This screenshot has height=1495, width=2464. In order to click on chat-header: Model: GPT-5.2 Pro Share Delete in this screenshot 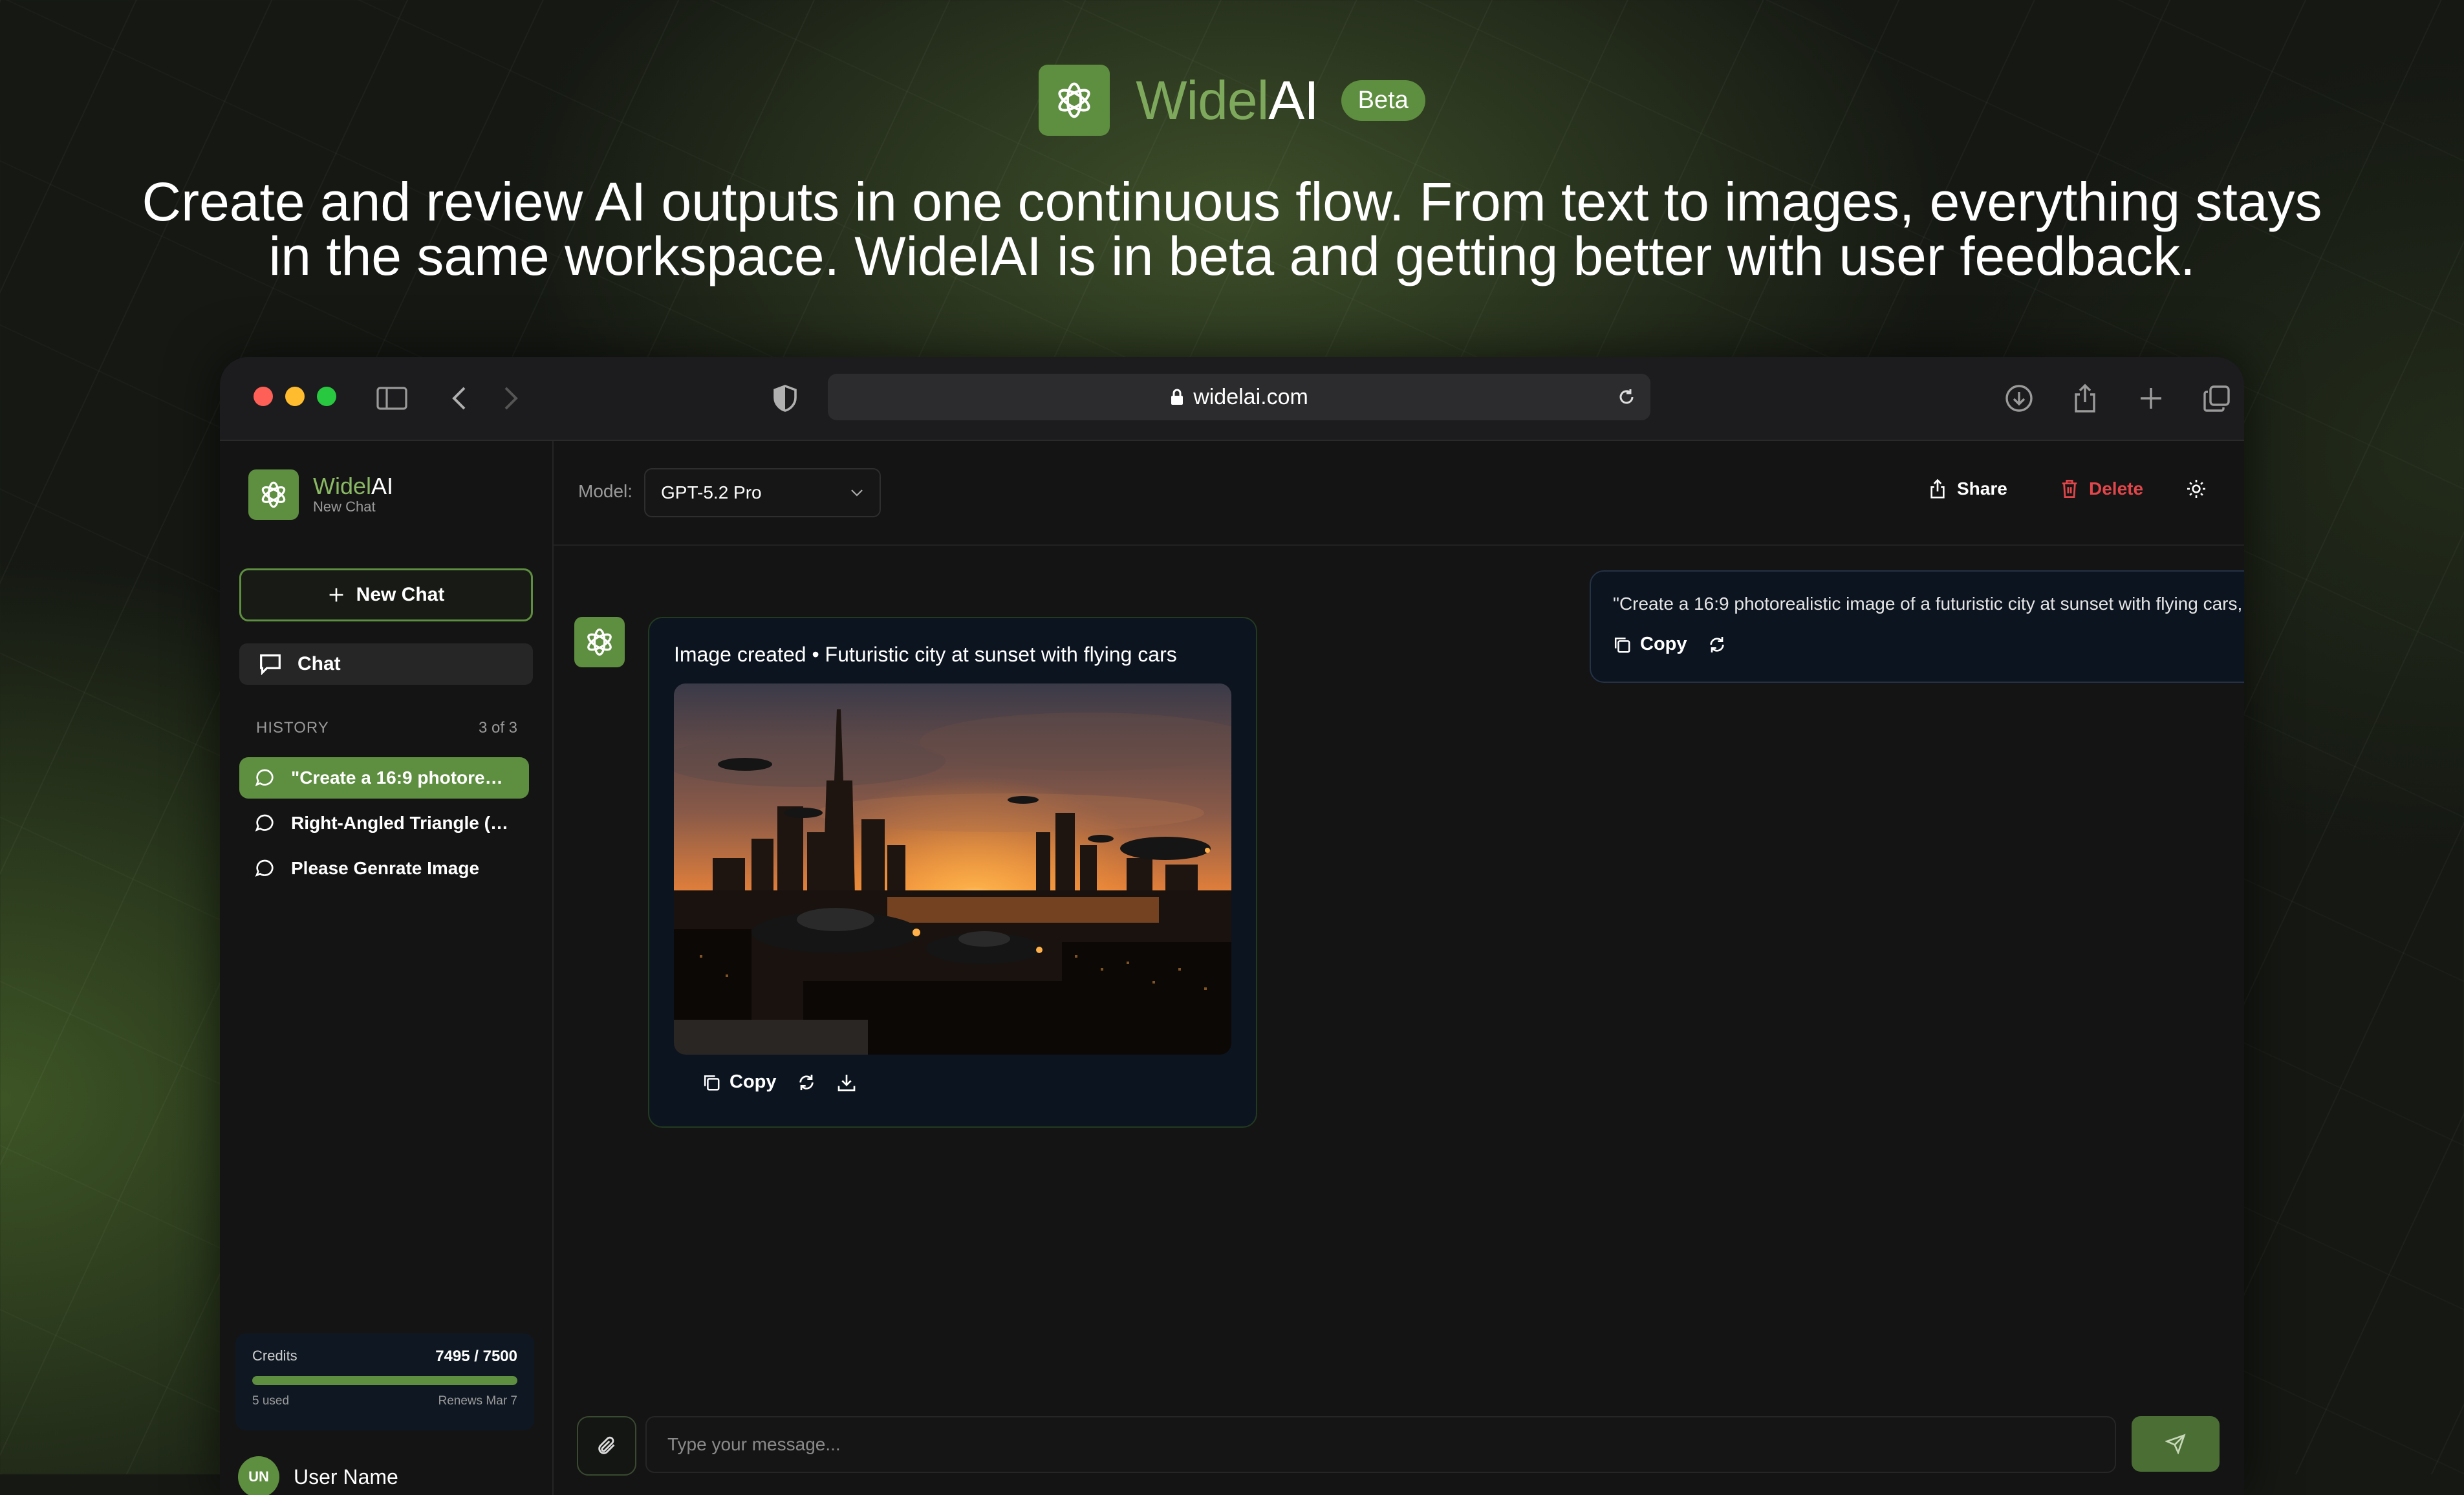, I will do `click(1399, 493)`.